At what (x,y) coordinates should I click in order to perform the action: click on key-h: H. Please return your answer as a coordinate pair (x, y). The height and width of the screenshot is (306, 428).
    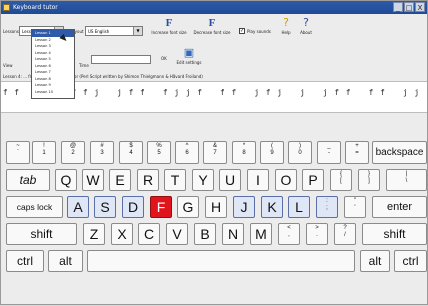
    Looking at the image, I should click on (216, 207).